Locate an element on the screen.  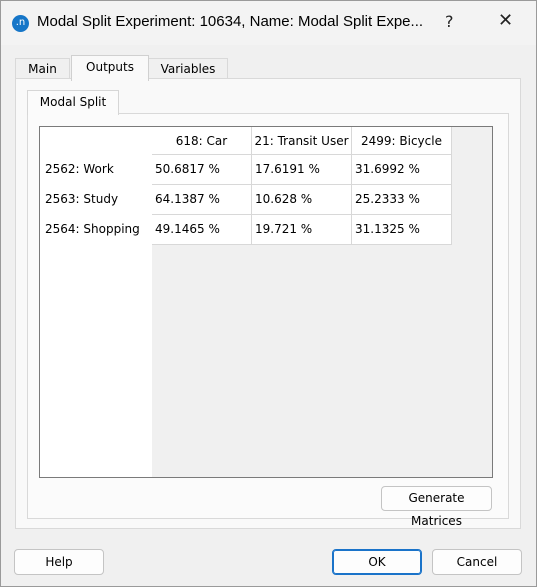
tab-main: Main is located at coordinates (42, 69).